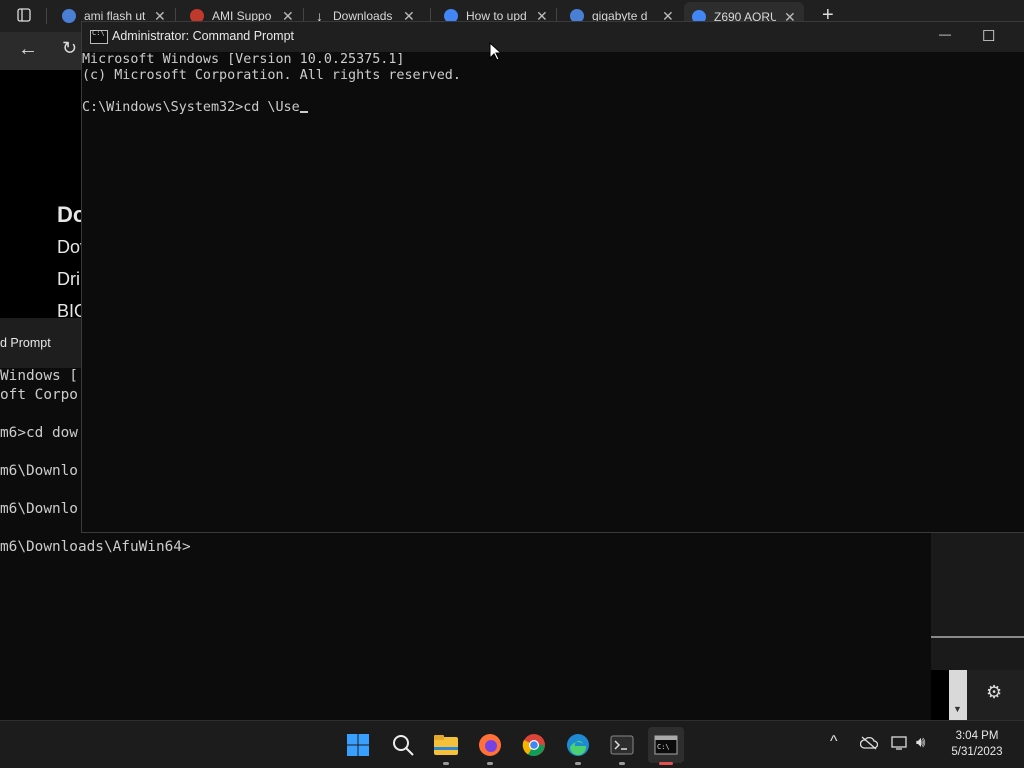 This screenshot has width=1024, height=768. What do you see at coordinates (496, 16) in the screenshot?
I see `tab-title: How to upd` at bounding box center [496, 16].